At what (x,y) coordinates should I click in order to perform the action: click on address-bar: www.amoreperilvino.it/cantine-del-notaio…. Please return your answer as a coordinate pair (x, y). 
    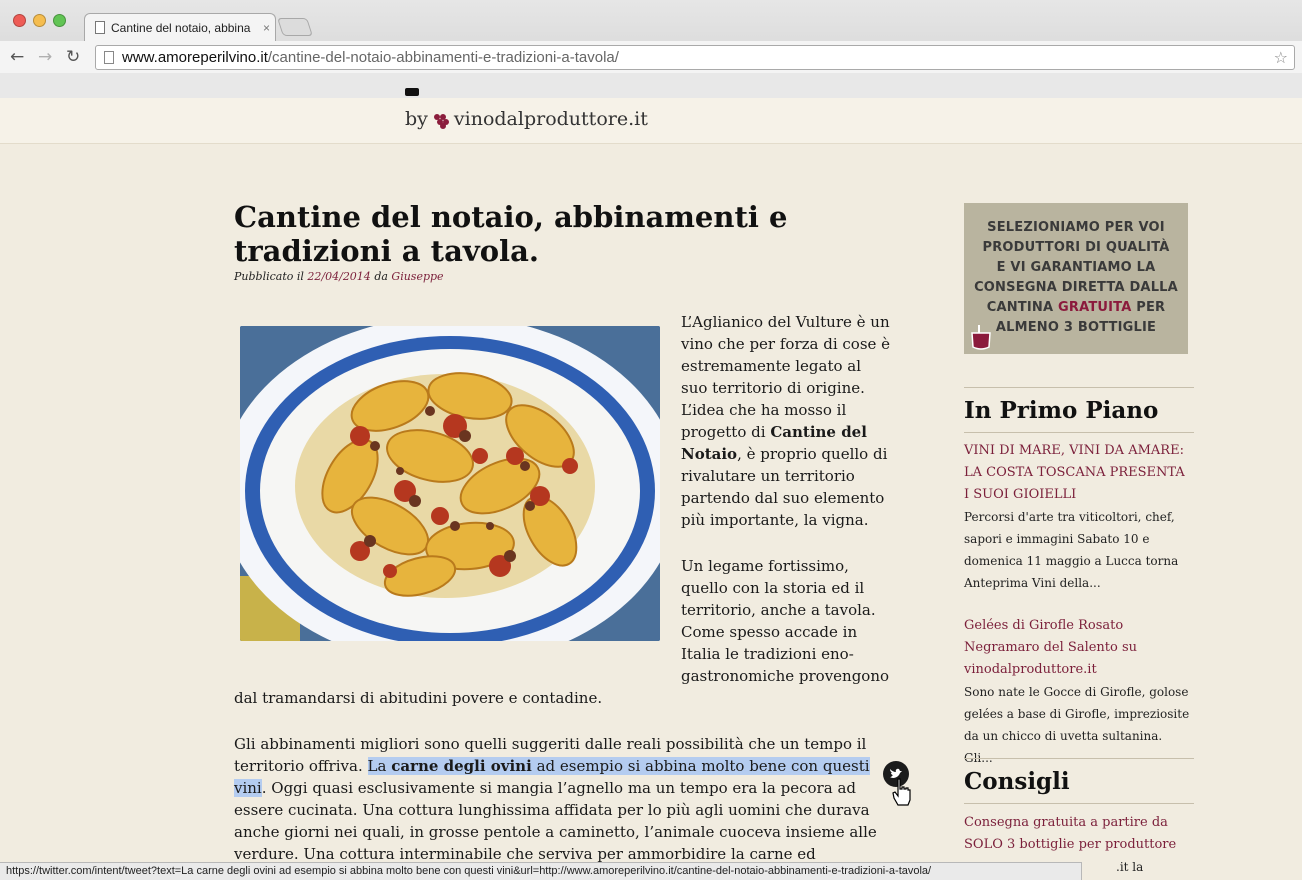
    Looking at the image, I should click on (695, 57).